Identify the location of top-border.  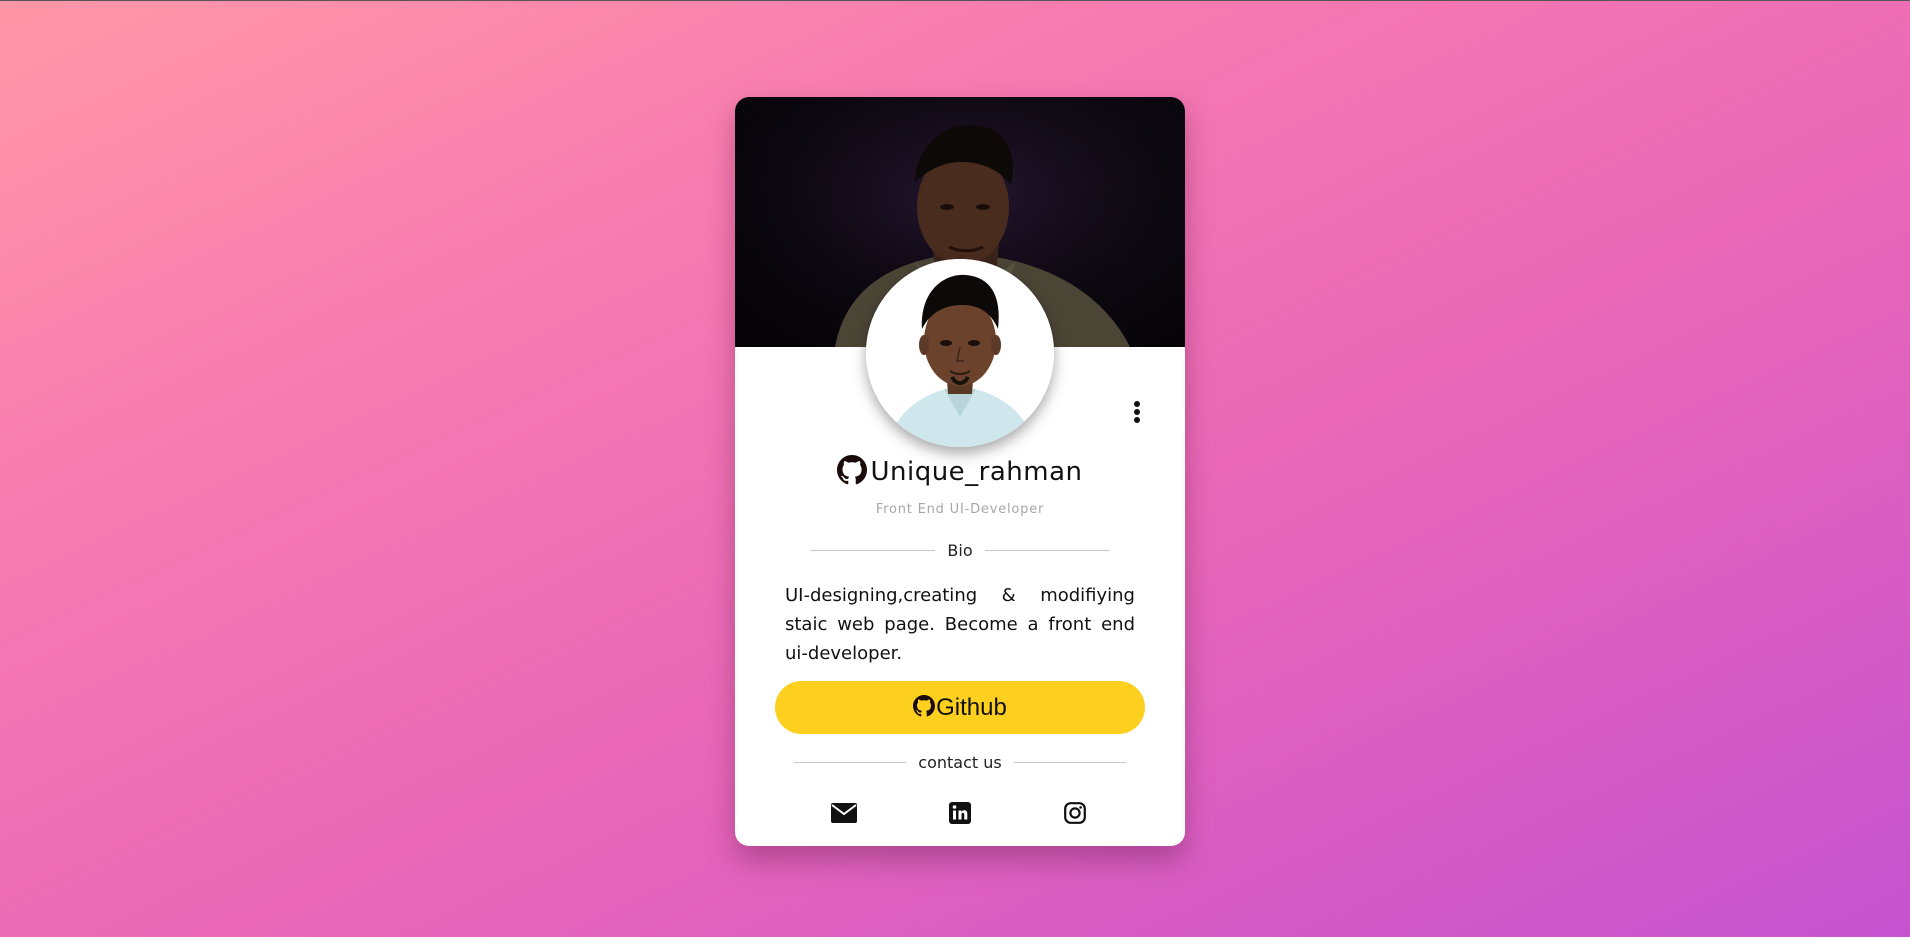
(955, 0).